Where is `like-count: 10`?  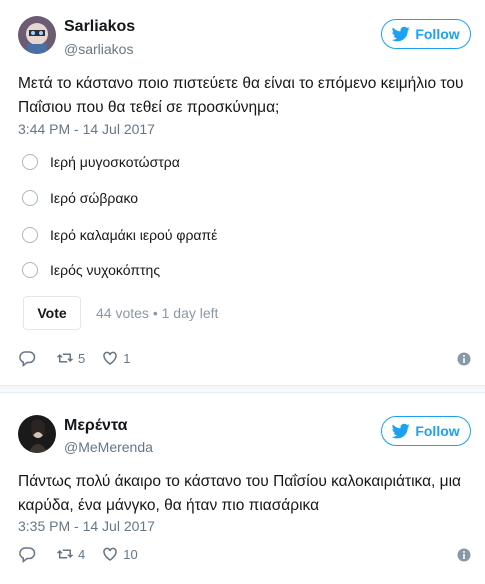
like-count: 10 is located at coordinates (130, 554).